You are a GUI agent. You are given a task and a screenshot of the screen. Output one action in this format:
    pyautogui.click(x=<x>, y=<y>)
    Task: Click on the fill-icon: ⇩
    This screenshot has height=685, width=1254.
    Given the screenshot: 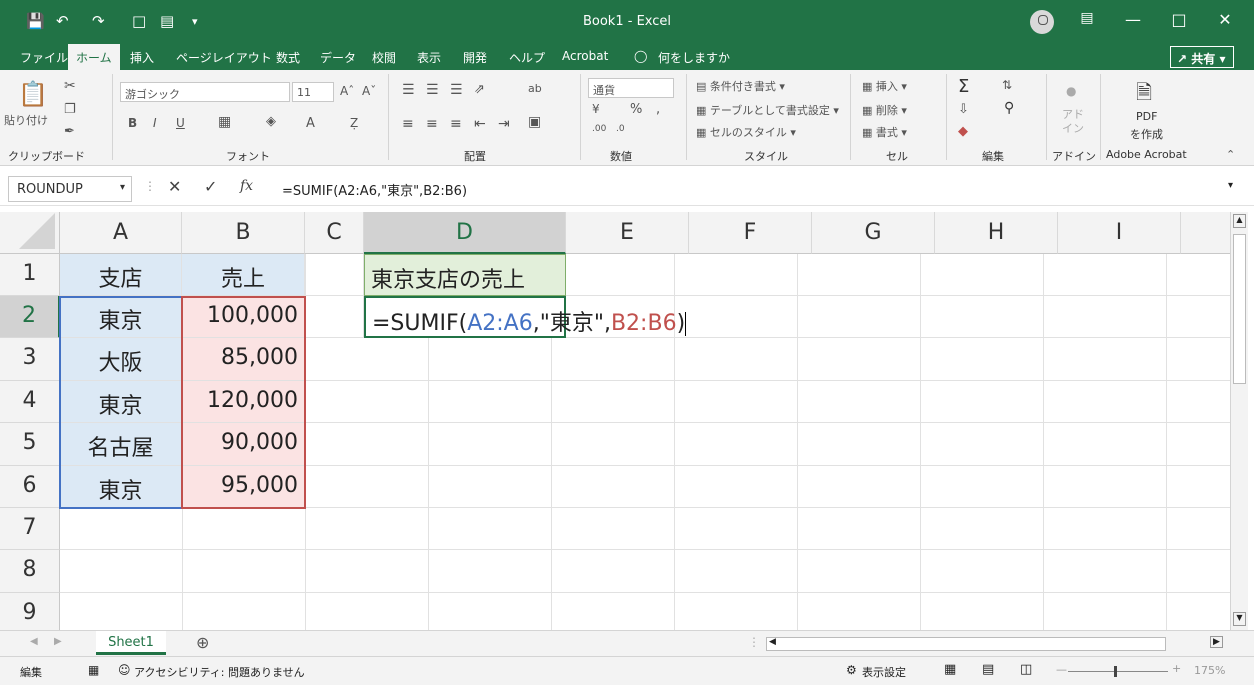 What is the action you would take?
    pyautogui.click(x=963, y=109)
    